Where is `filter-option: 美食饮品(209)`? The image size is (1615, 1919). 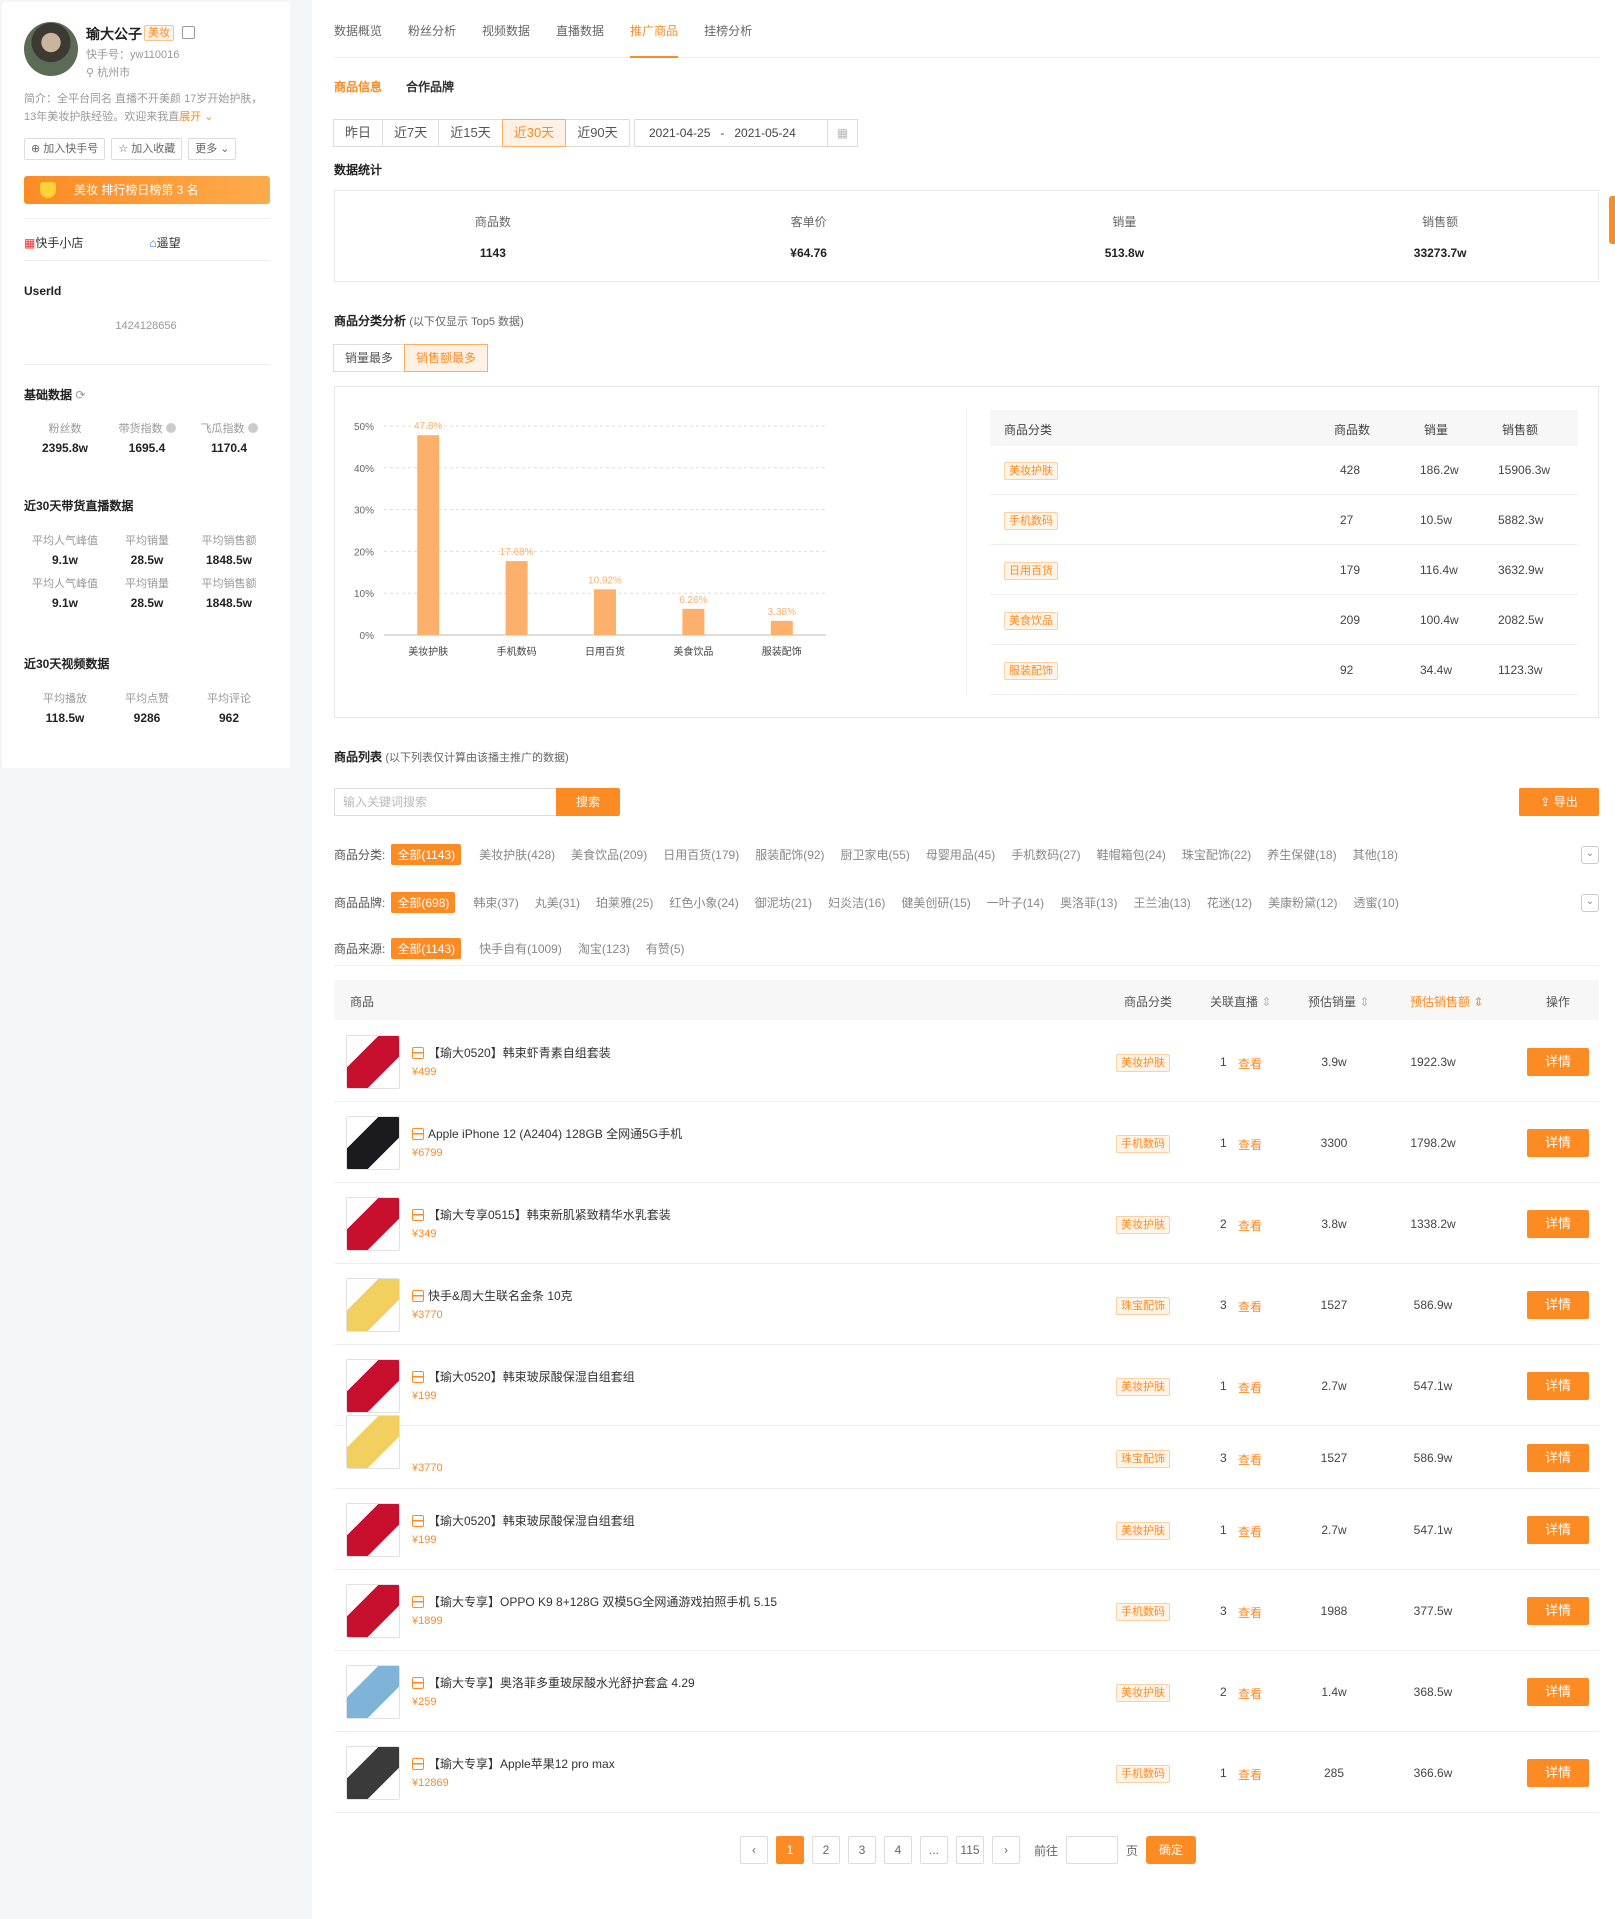
filter-option: 美食饮品(209) is located at coordinates (609, 854).